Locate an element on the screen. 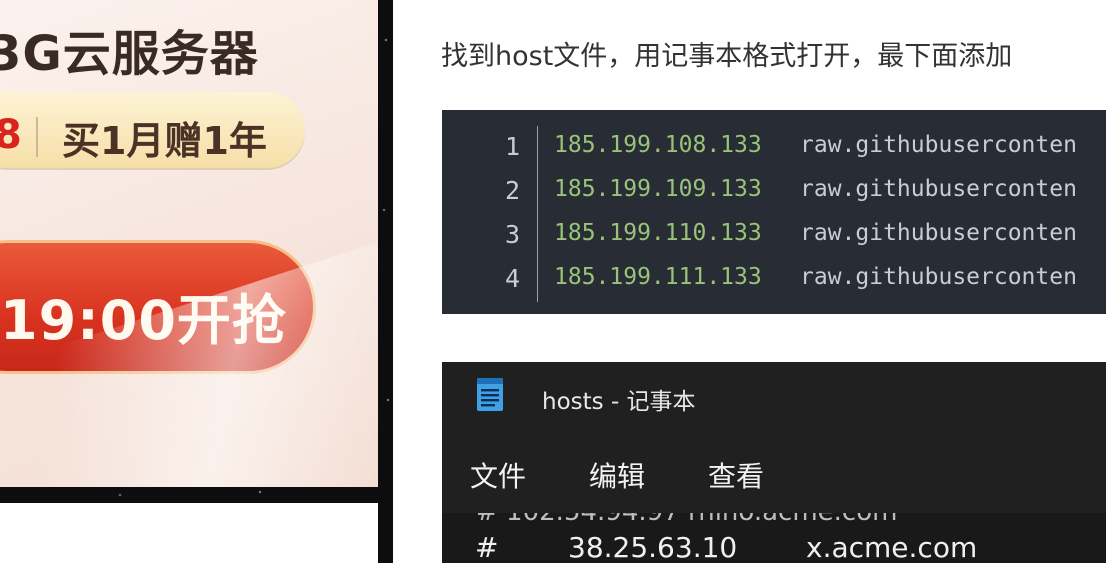  ad-divider is located at coordinates (37, 137).